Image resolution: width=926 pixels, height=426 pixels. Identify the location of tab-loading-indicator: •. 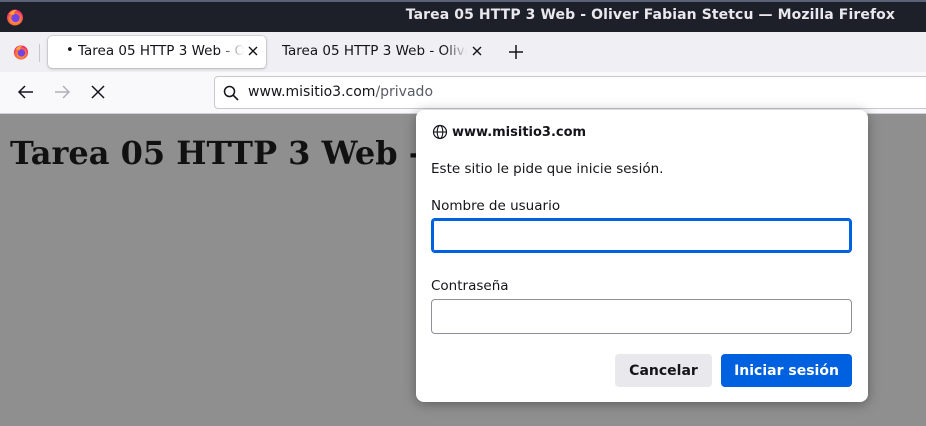
(70, 50).